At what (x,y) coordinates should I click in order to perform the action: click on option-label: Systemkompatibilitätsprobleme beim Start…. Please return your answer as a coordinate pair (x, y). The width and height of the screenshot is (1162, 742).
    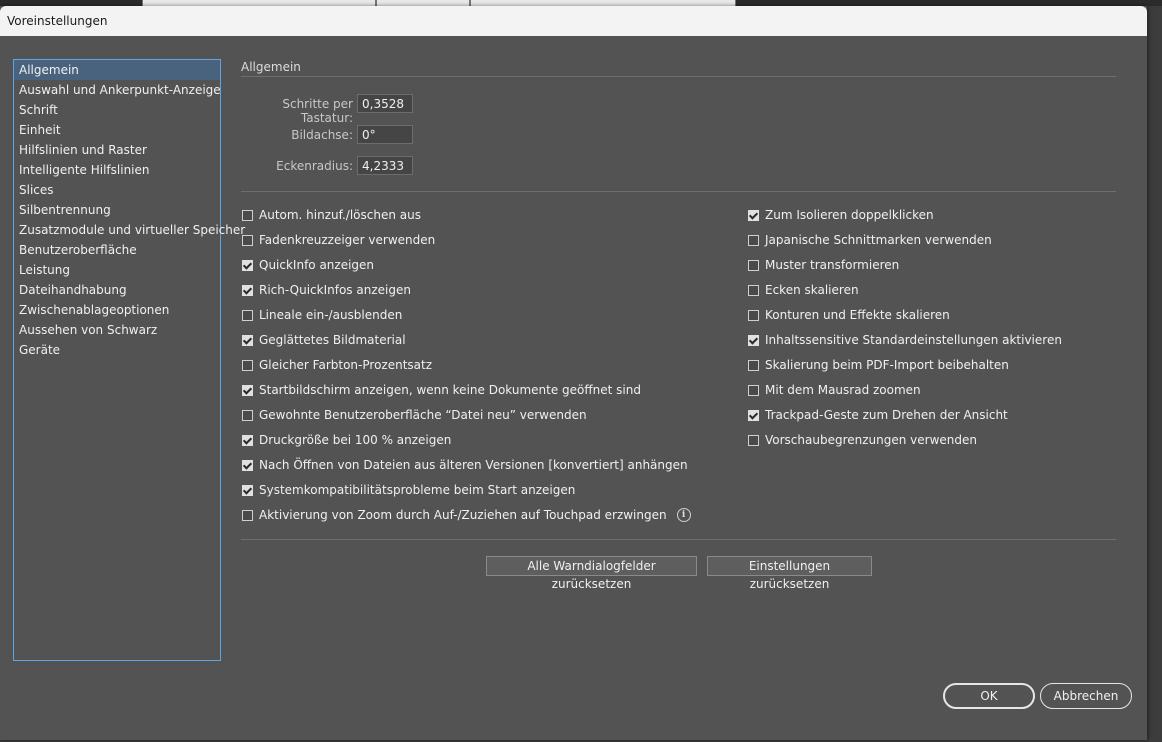
    Looking at the image, I should click on (417, 490).